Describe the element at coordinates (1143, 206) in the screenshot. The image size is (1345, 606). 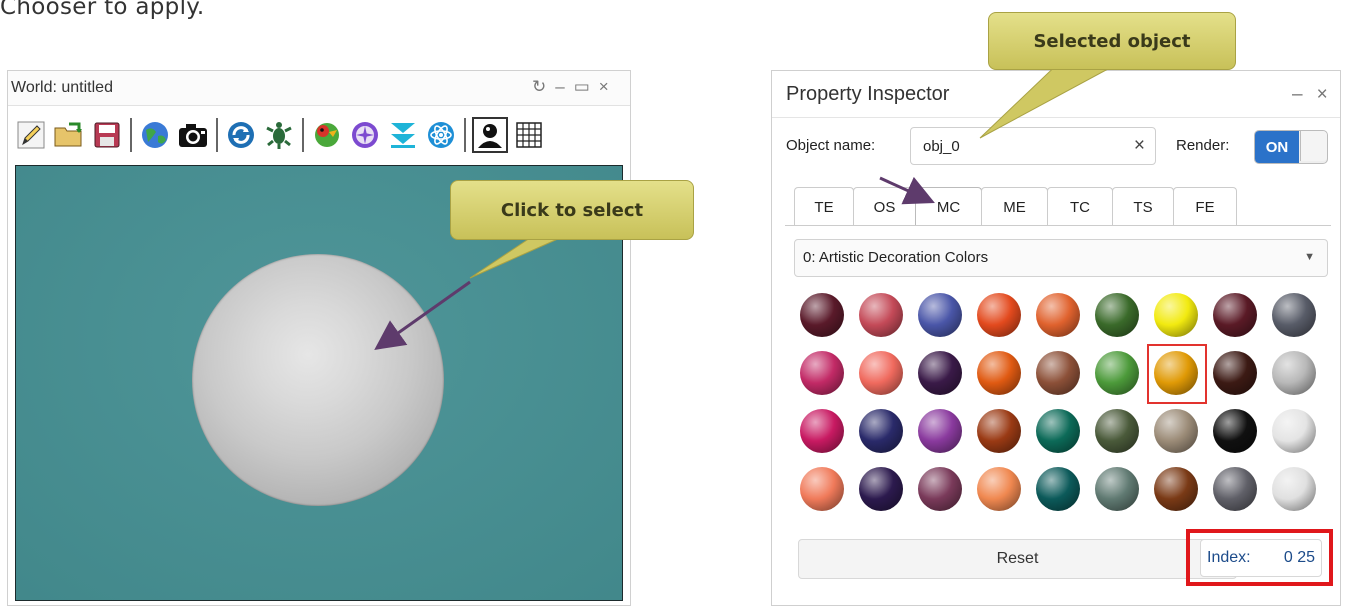
I see `tab-ts: TS` at that location.